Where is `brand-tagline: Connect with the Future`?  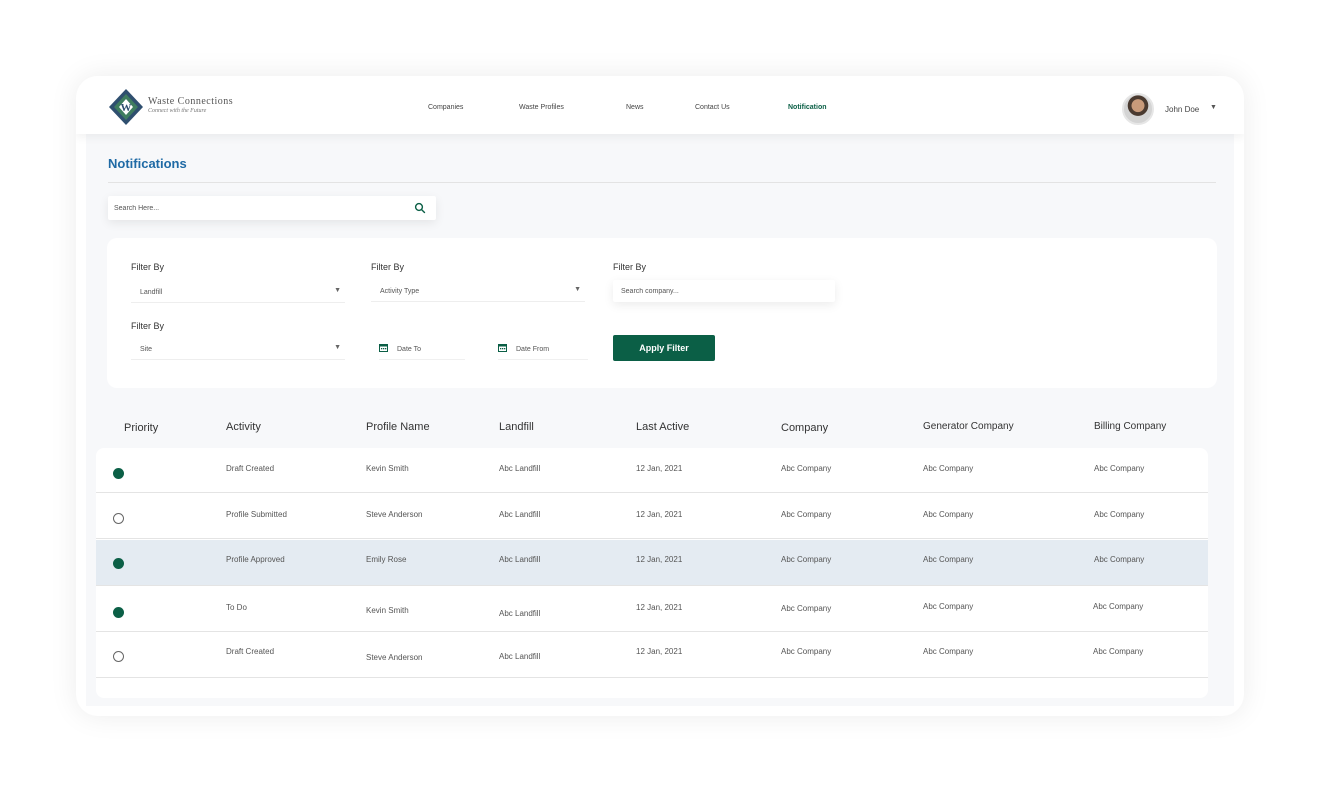 brand-tagline: Connect with the Future is located at coordinates (177, 111).